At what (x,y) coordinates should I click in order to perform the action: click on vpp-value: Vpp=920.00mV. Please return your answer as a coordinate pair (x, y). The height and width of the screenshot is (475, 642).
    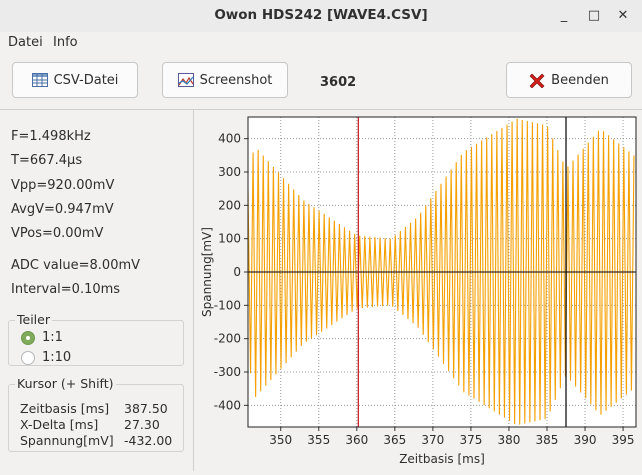
    Looking at the image, I should click on (63, 185).